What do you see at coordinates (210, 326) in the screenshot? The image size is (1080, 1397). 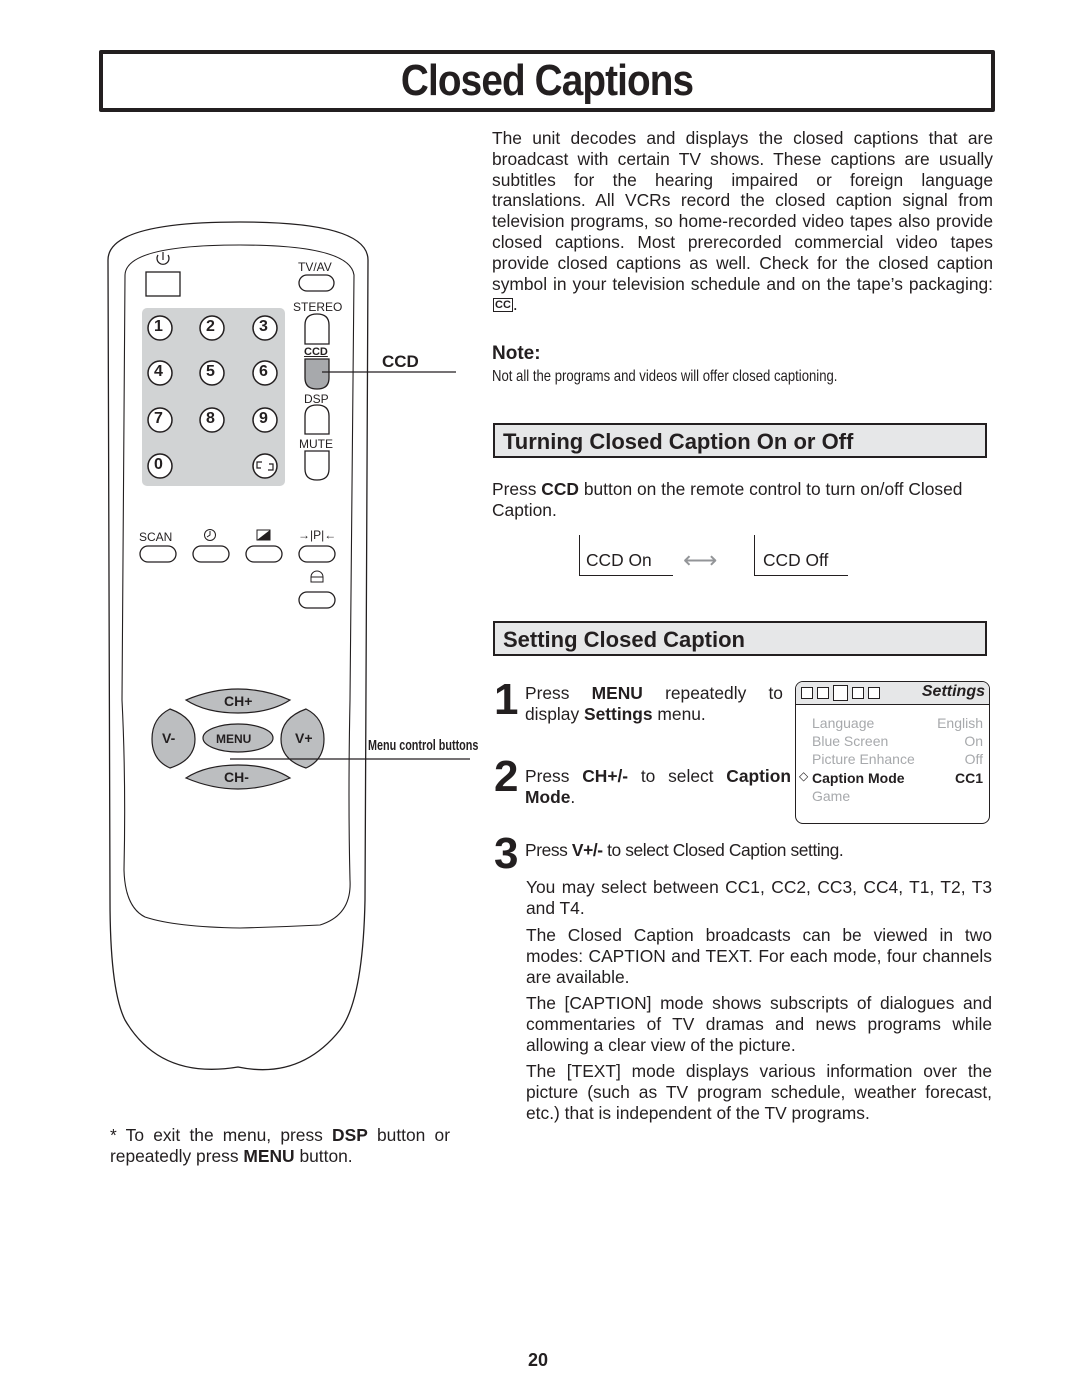 I see `digit-label: 2` at bounding box center [210, 326].